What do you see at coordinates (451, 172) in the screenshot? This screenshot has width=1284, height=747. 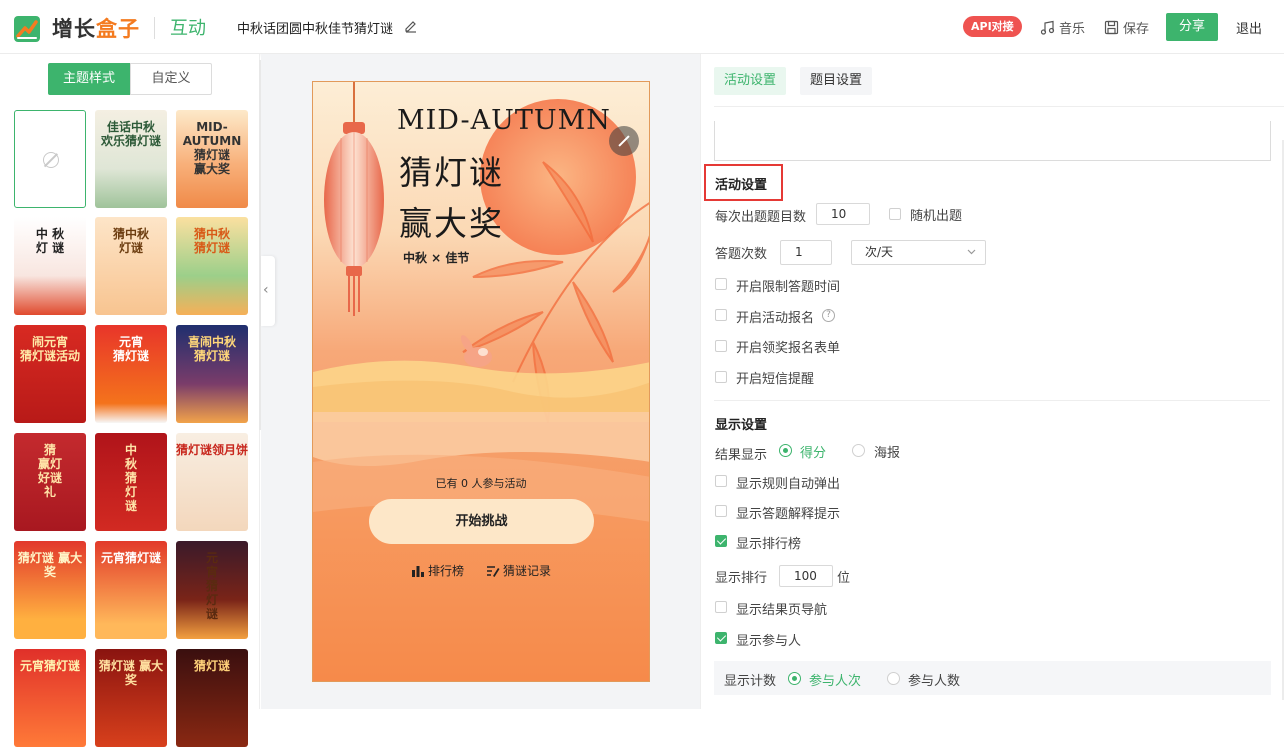 I see `preview-line-1: 猜灯谜` at bounding box center [451, 172].